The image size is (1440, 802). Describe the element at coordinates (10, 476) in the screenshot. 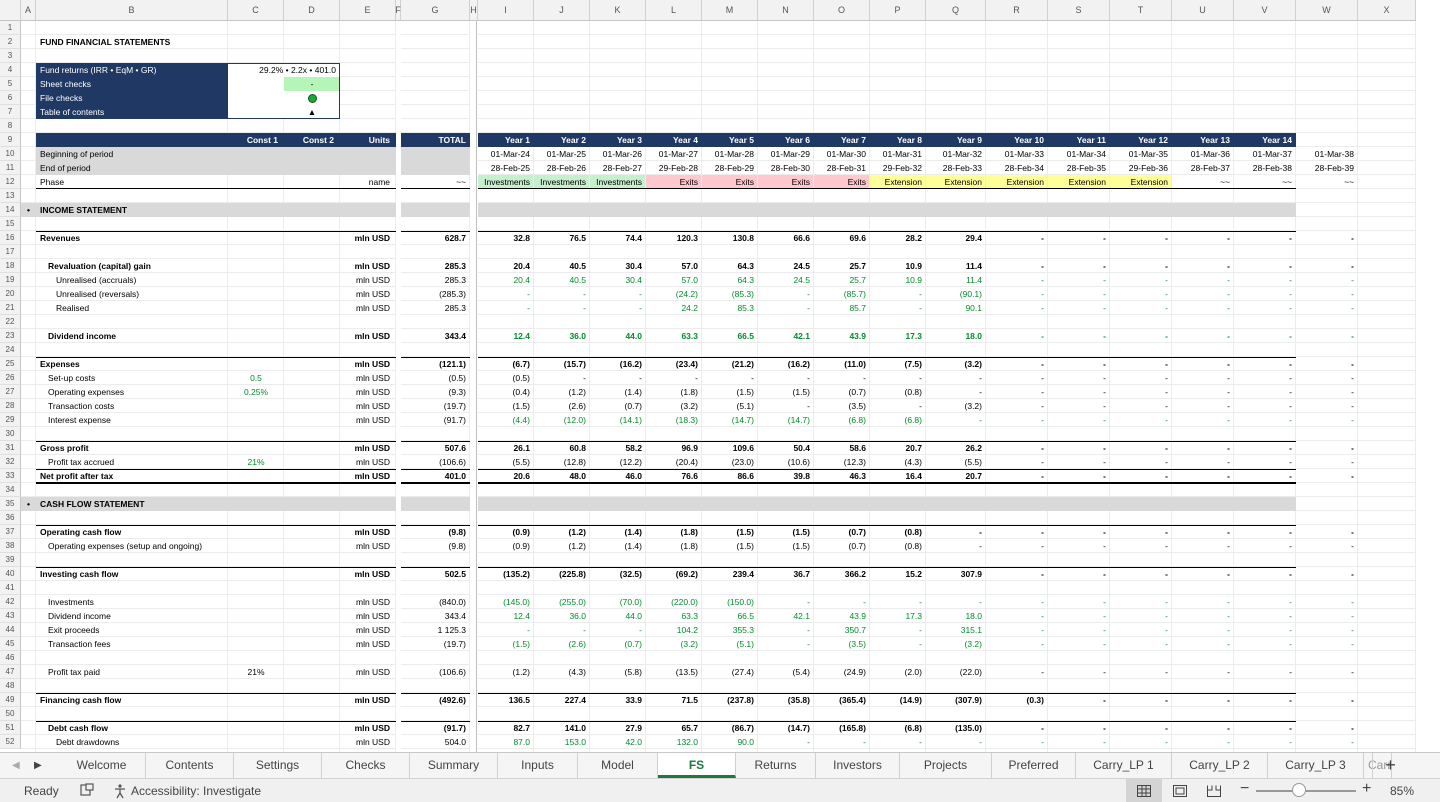

I see `row-header: 33` at that location.